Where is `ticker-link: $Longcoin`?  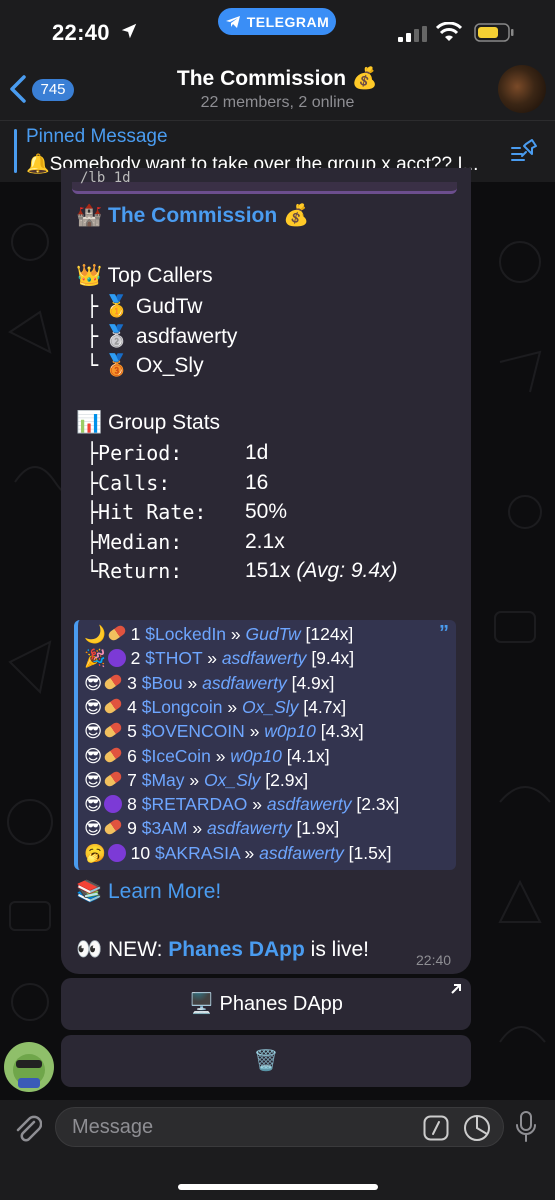 ticker-link: $Longcoin is located at coordinates (182, 707).